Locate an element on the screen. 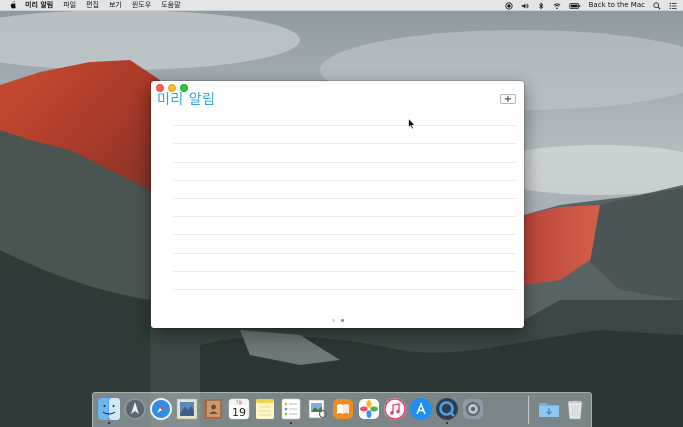  status-area: Back to the Mac is located at coordinates (587, 5).